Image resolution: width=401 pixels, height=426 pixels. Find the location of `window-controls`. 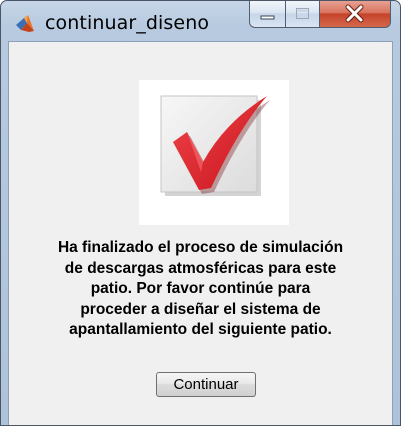

window-controls is located at coordinates (320, 15).